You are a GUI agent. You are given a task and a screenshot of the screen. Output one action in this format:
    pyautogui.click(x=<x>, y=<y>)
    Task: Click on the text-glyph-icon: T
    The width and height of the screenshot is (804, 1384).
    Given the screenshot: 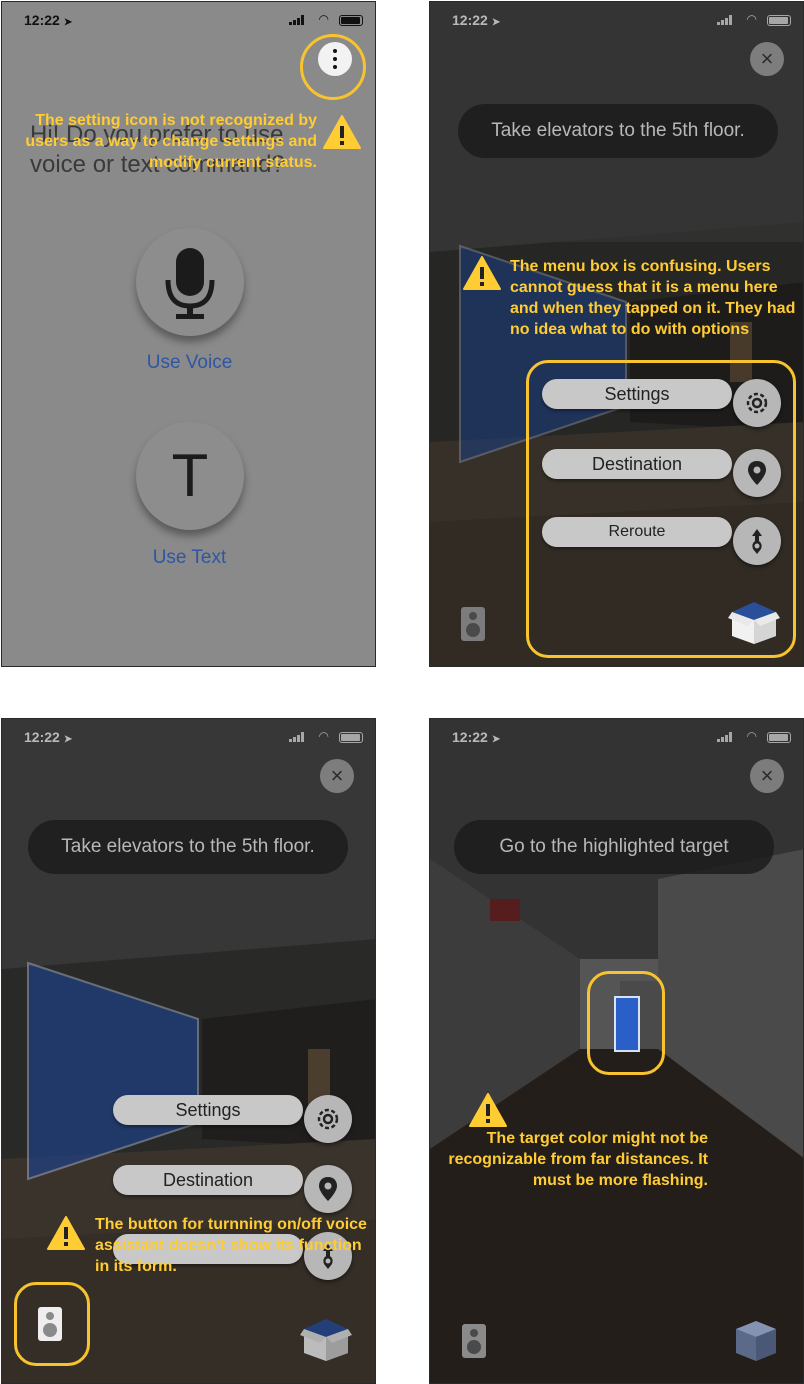 What is the action you would take?
    pyautogui.click(x=190, y=475)
    